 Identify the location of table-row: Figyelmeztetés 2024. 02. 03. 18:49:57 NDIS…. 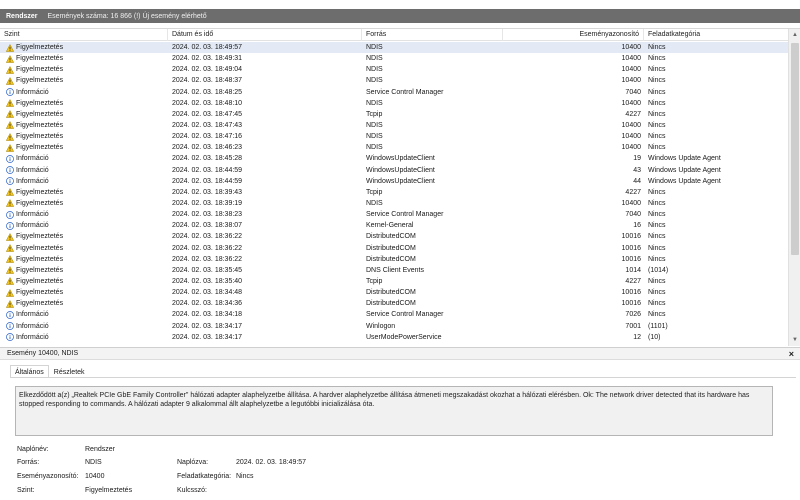
(394, 48).